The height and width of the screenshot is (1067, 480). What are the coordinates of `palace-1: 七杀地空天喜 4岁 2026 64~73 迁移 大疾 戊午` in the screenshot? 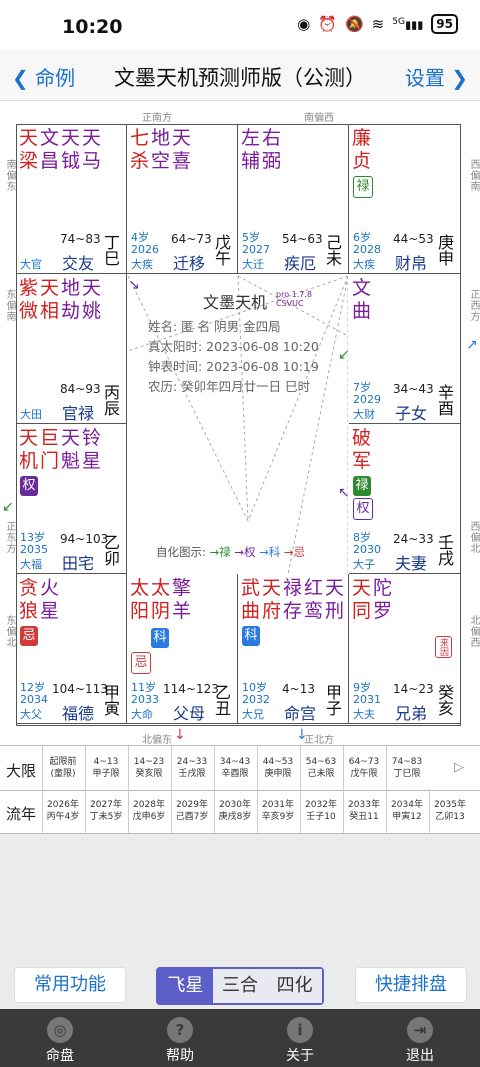 It's located at (182, 199).